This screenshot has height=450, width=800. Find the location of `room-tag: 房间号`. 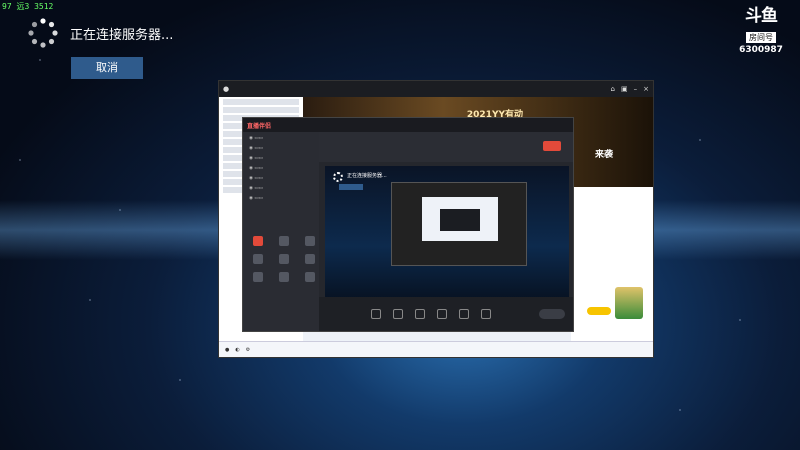

room-tag: 房间号 is located at coordinates (761, 37).